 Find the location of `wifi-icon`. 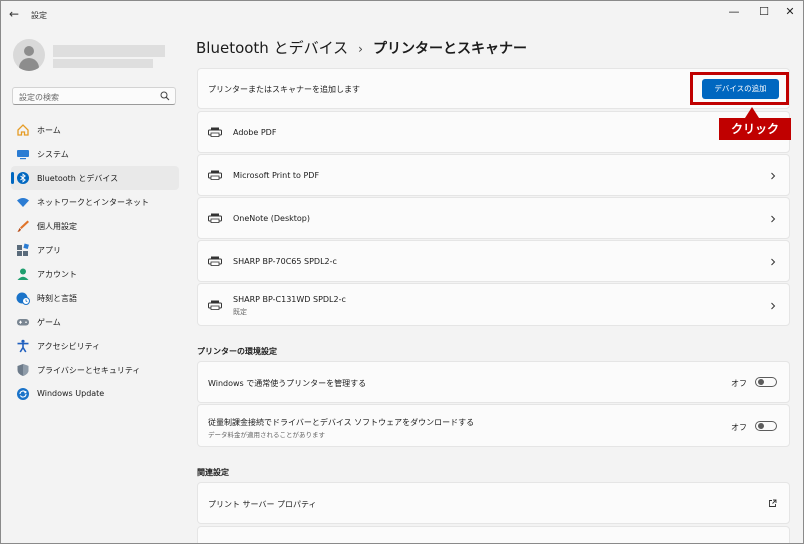

wifi-icon is located at coordinates (23, 202).